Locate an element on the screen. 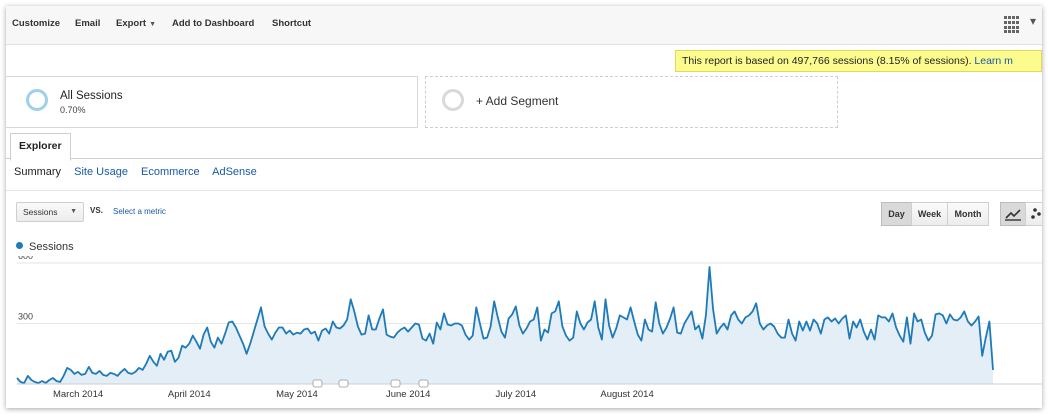  more-icon: ▾ is located at coordinates (1033, 21).